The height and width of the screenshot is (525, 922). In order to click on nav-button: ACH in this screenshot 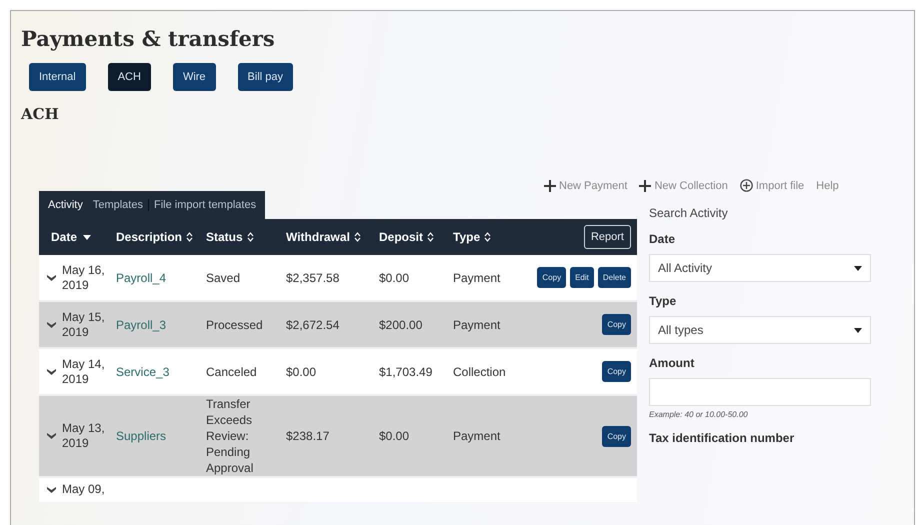, I will do `click(129, 77)`.